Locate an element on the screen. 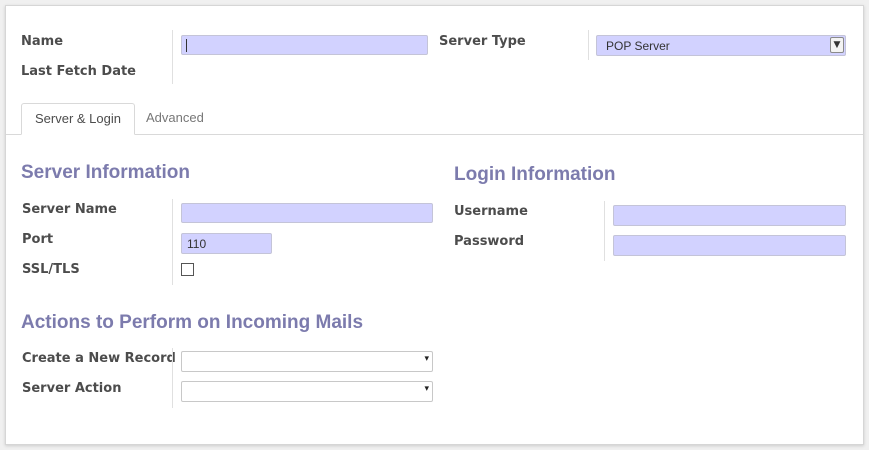  password-input is located at coordinates (729, 245).